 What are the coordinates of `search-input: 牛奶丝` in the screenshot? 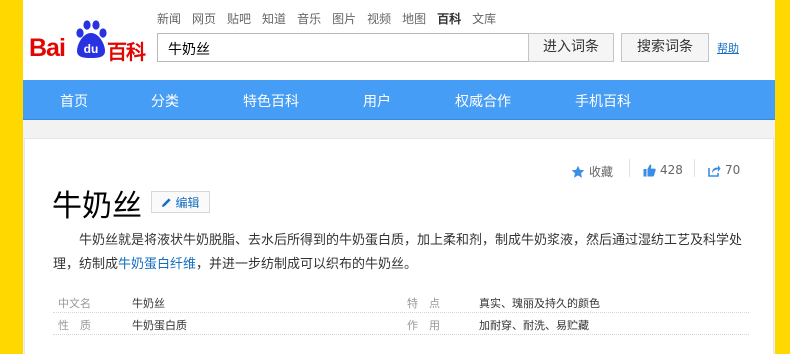 It's located at (343, 47).